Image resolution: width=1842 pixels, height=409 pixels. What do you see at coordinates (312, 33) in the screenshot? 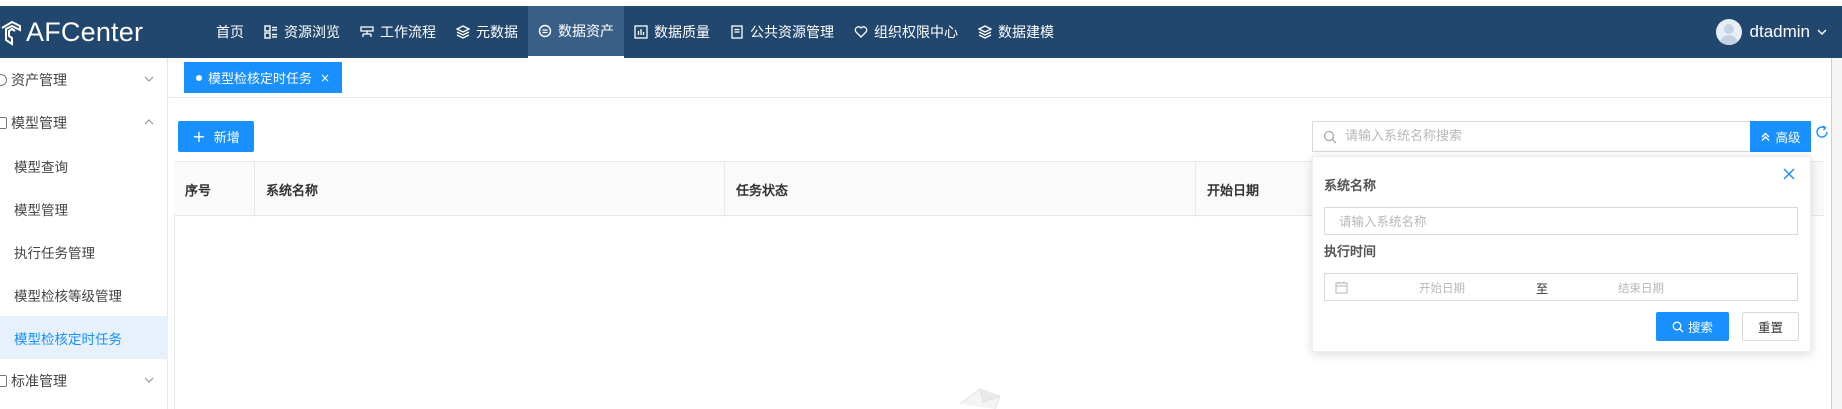
I see `nav-item-label: 资源浏览` at bounding box center [312, 33].